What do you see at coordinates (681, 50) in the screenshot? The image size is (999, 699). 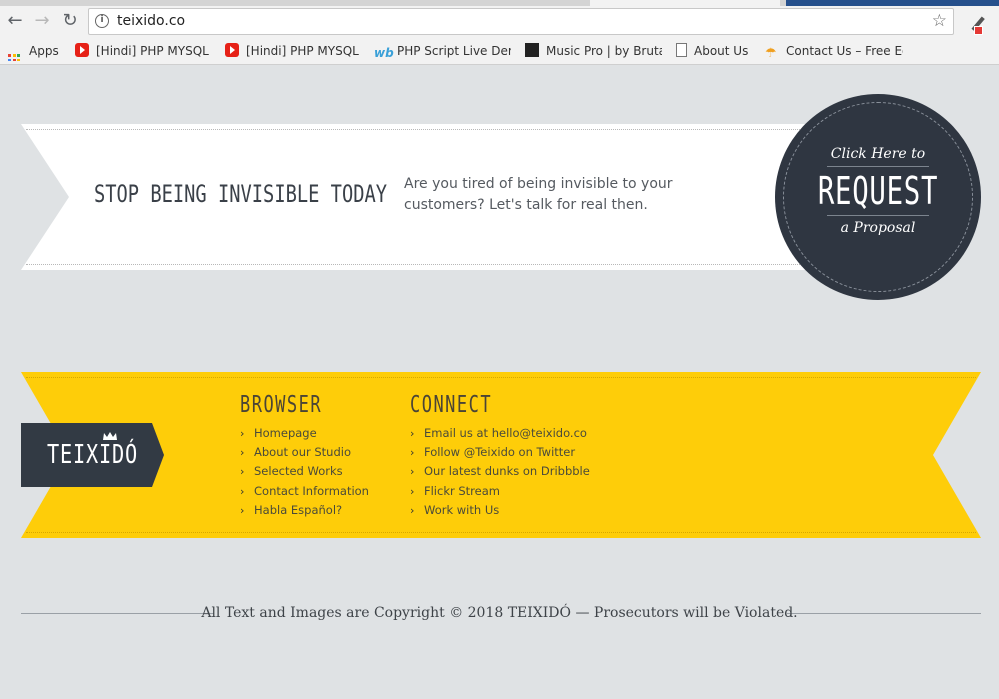 I see `document-icon` at bounding box center [681, 50].